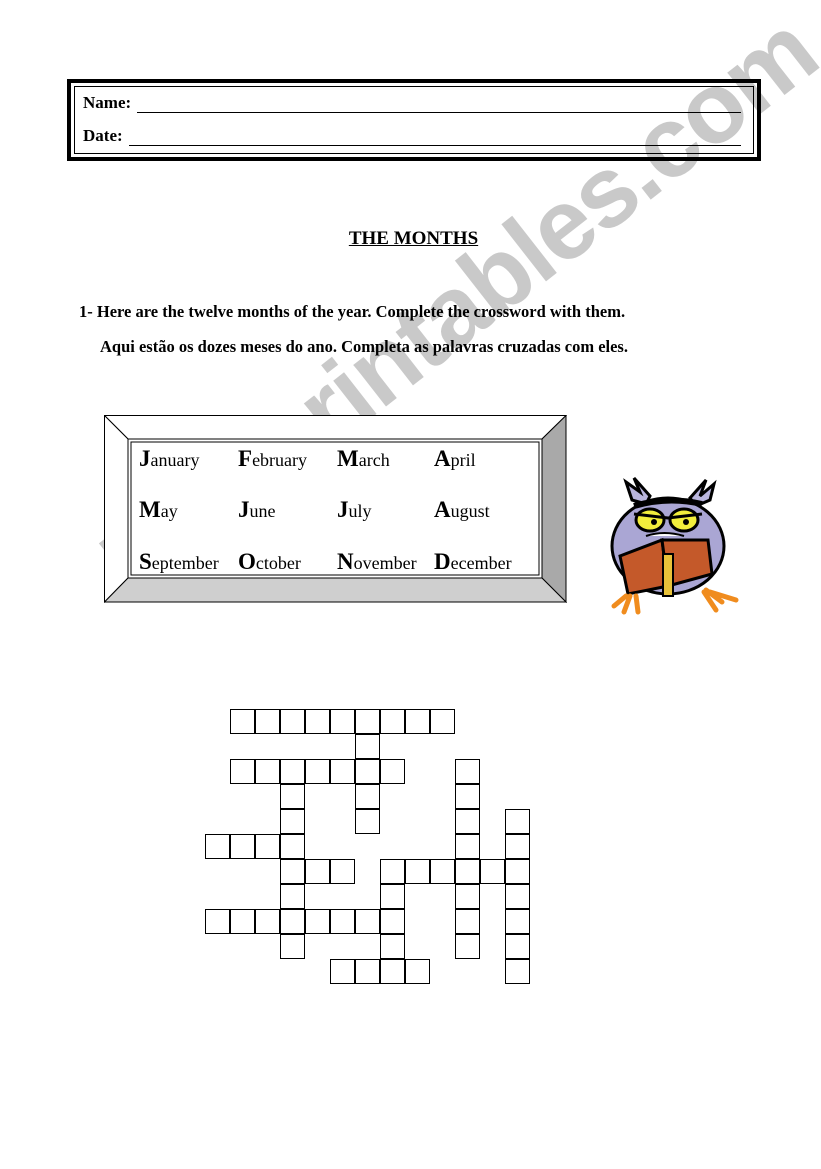 This screenshot has width=821, height=1169. Describe the element at coordinates (269, 561) in the screenshot. I see `month-october: October` at that location.